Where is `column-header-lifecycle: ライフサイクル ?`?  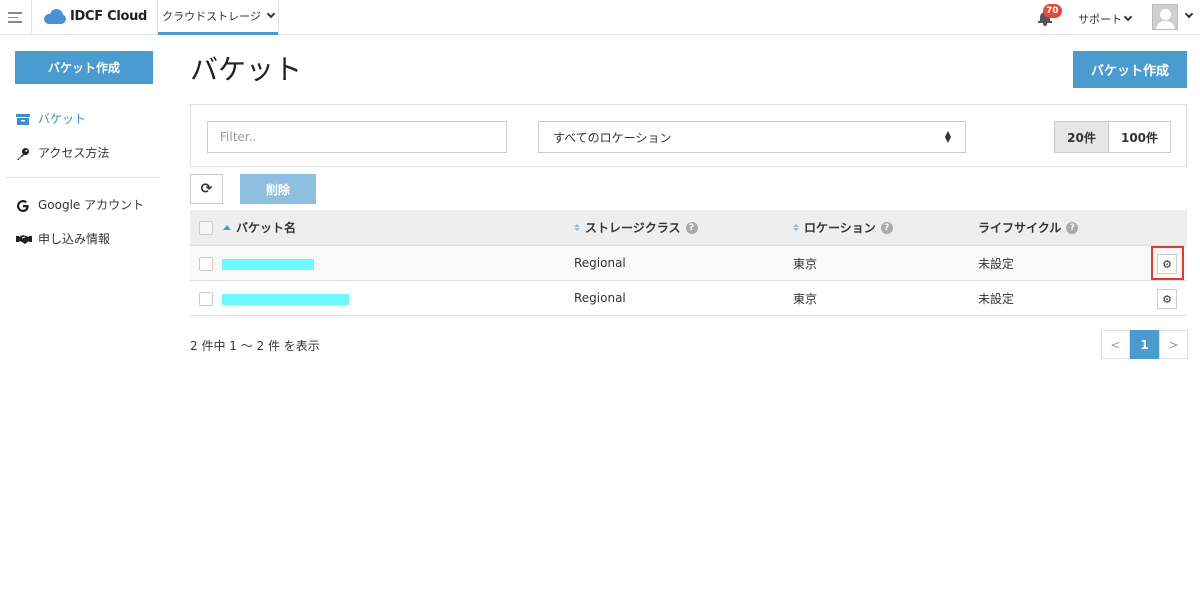 column-header-lifecycle: ライフサイクル ? is located at coordinates (1028, 227).